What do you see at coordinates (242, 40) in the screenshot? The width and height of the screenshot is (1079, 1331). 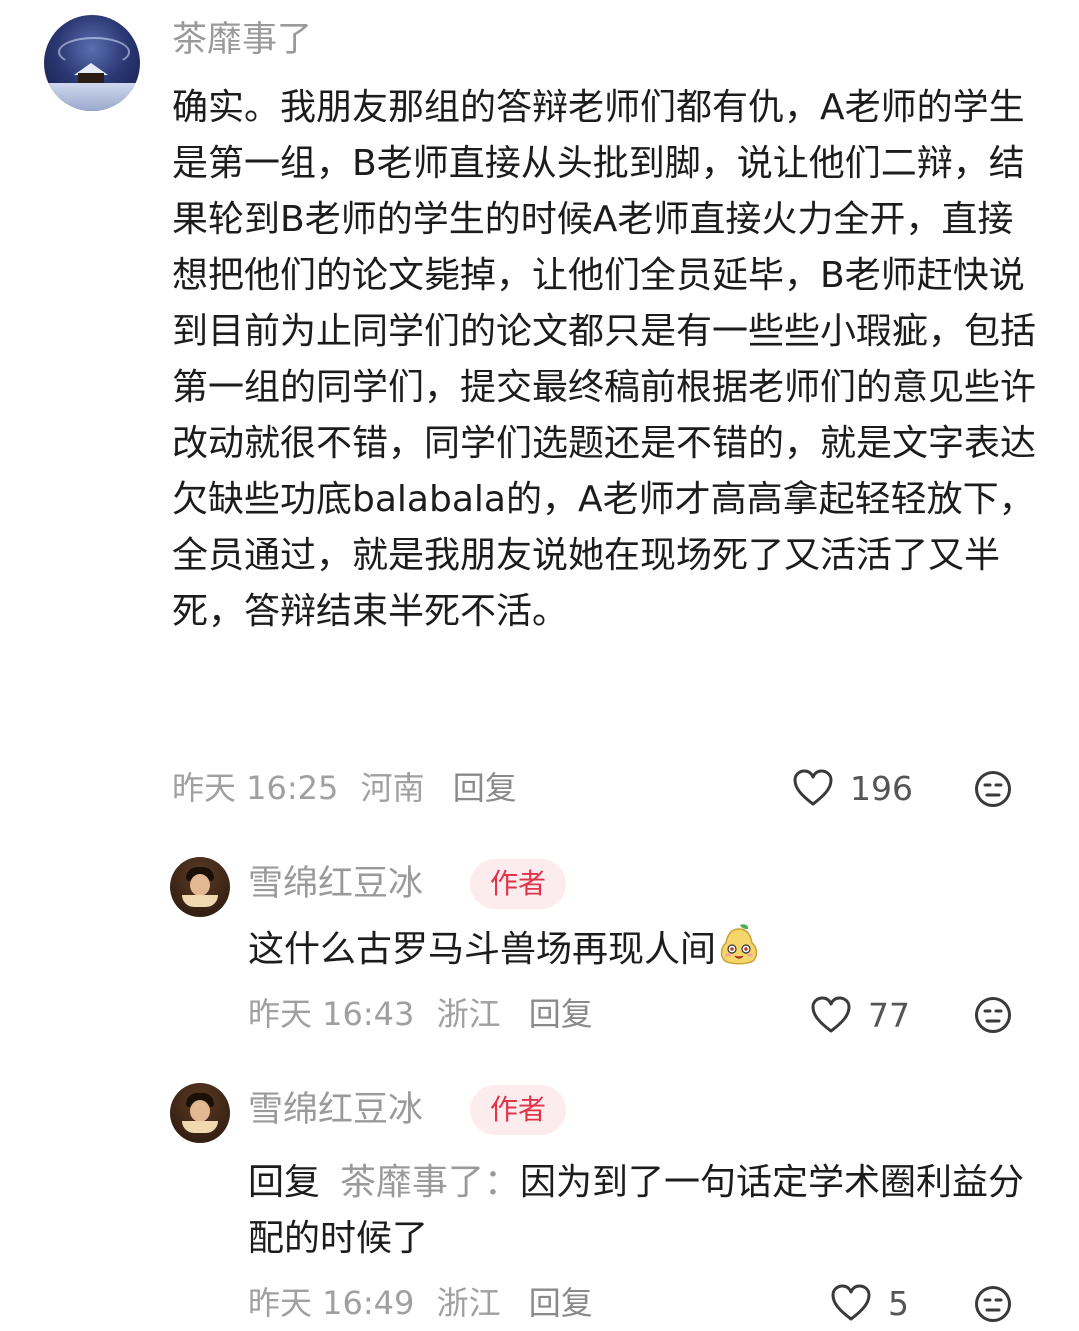 I see `username: 茶靡事了` at bounding box center [242, 40].